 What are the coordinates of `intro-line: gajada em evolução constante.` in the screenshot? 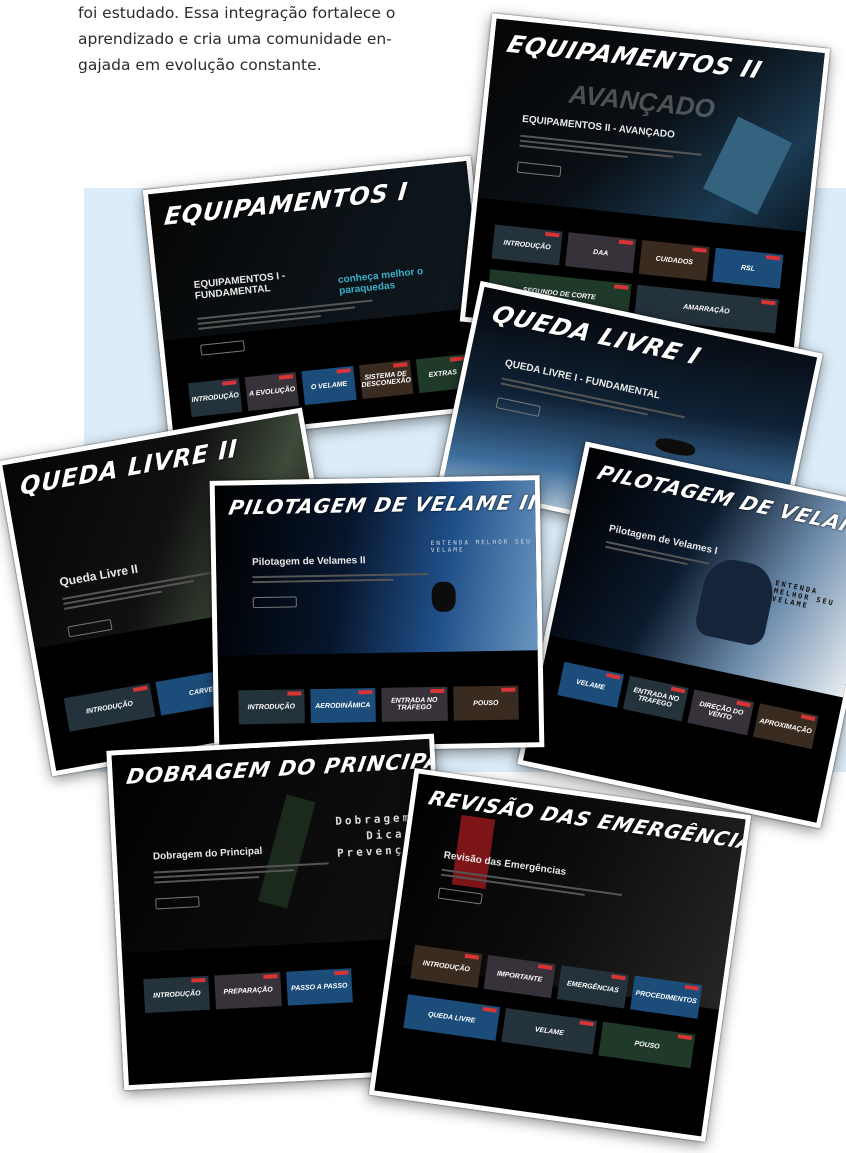 It's located at (200, 65).